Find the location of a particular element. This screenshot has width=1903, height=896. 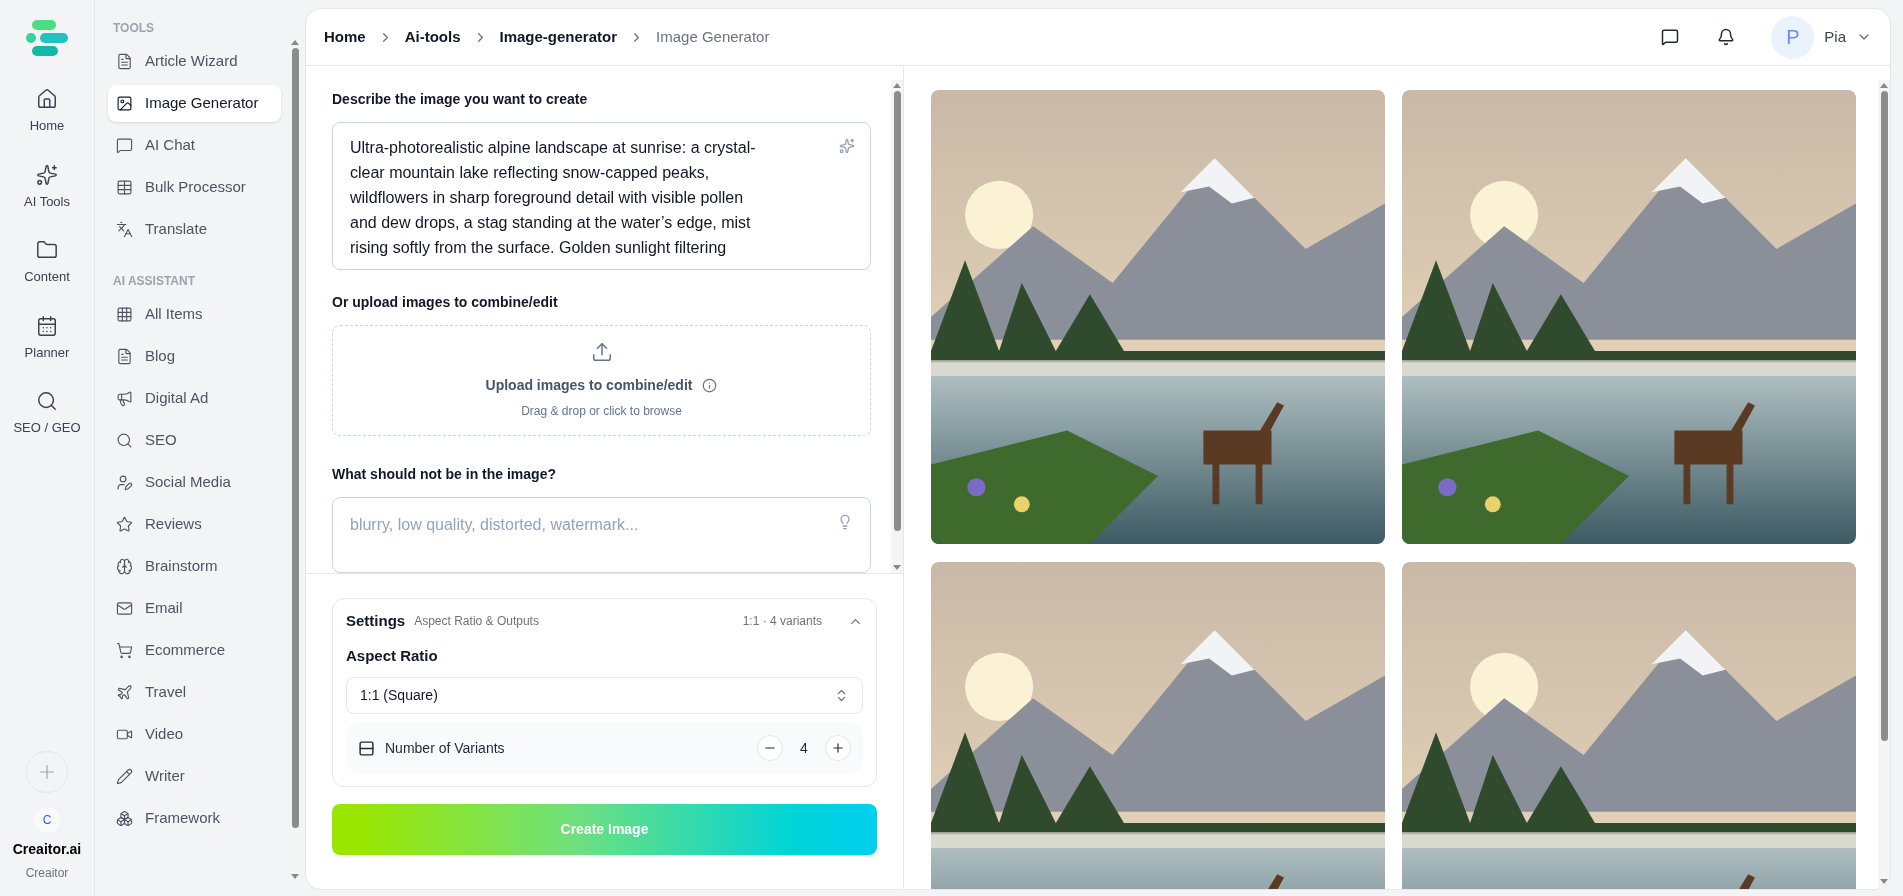

sidebar-item: Article Wizard is located at coordinates (194, 61).